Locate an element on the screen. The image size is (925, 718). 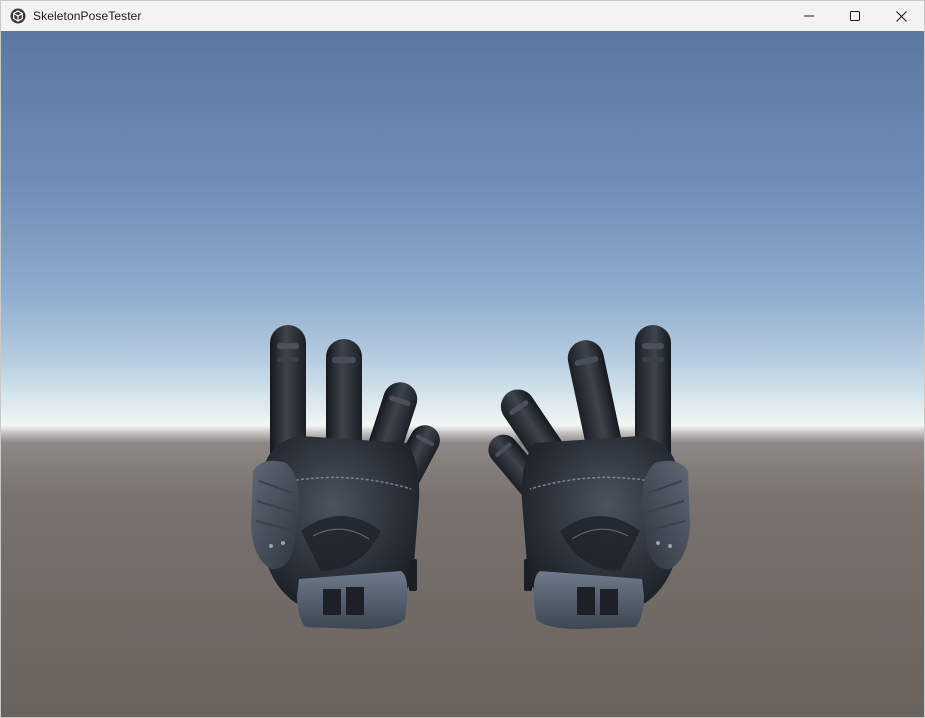
minimize-button is located at coordinates (809, 16).